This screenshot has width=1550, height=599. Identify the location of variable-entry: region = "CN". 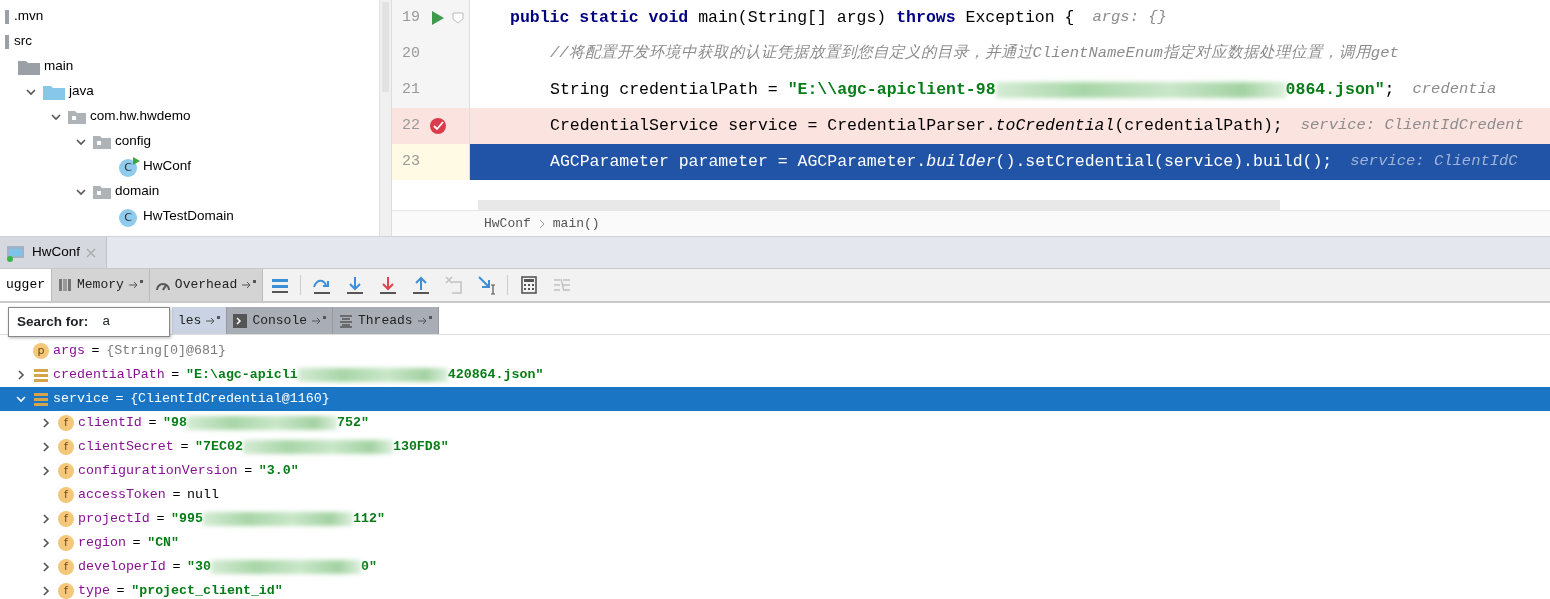
(129, 543).